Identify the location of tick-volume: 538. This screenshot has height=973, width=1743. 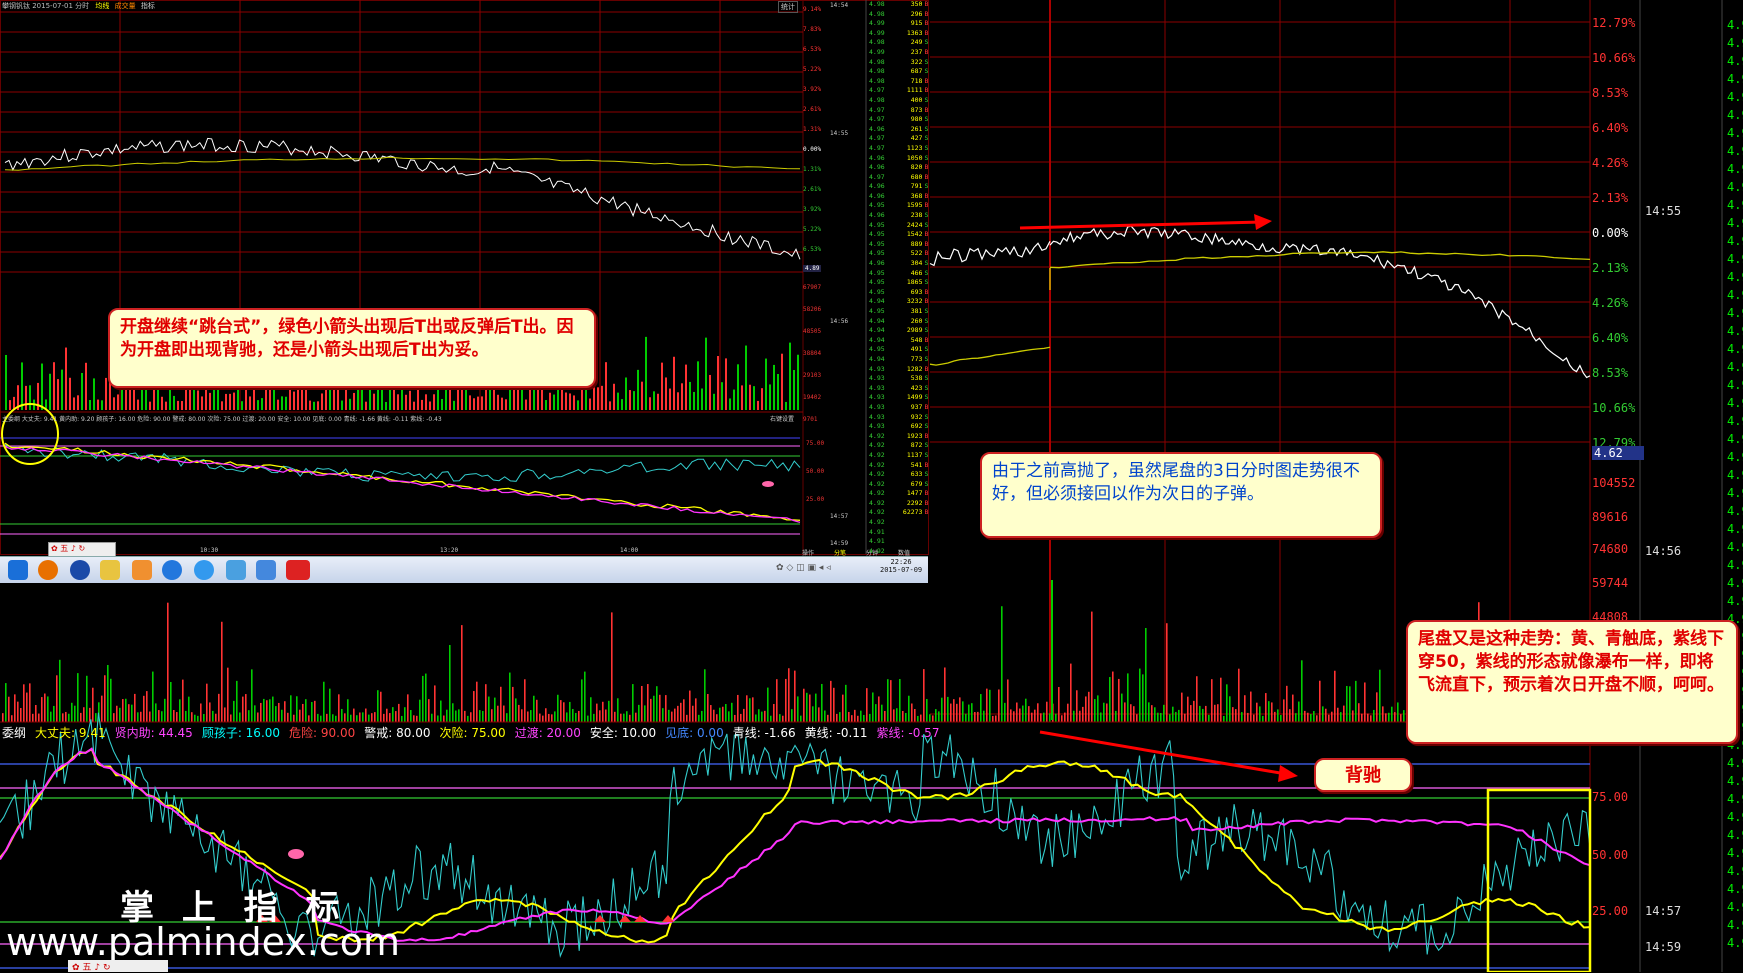
(916, 378).